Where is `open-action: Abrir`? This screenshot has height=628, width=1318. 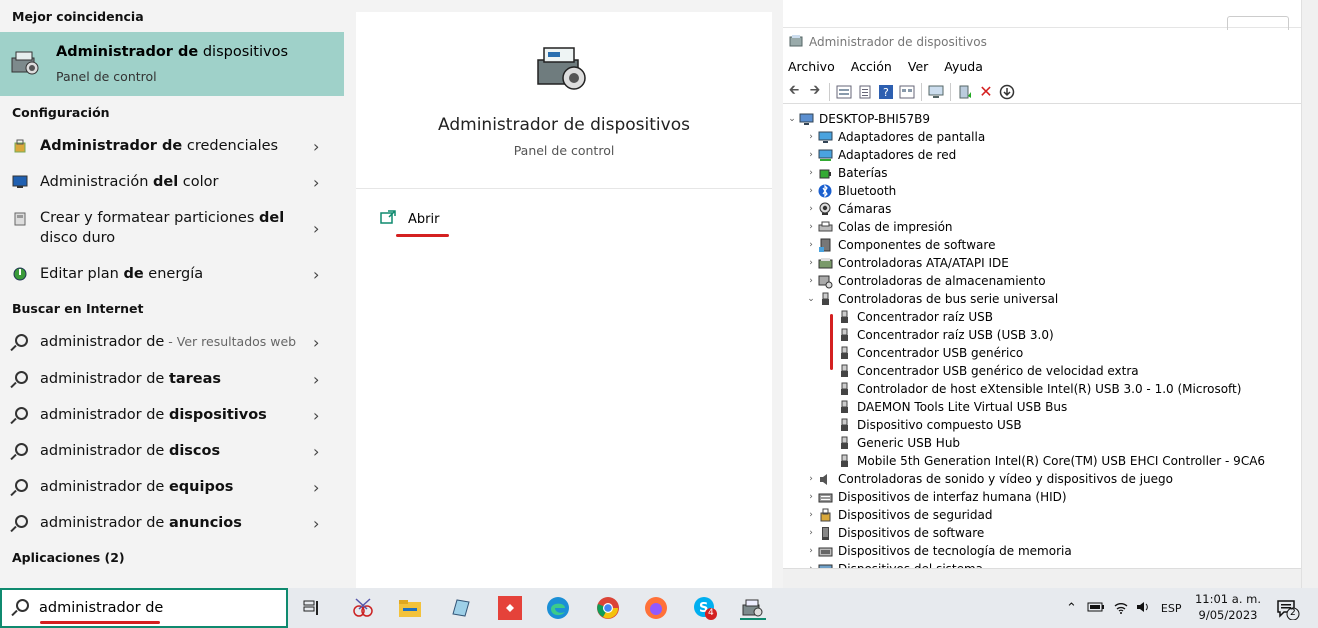
open-action: Abrir is located at coordinates (409, 219).